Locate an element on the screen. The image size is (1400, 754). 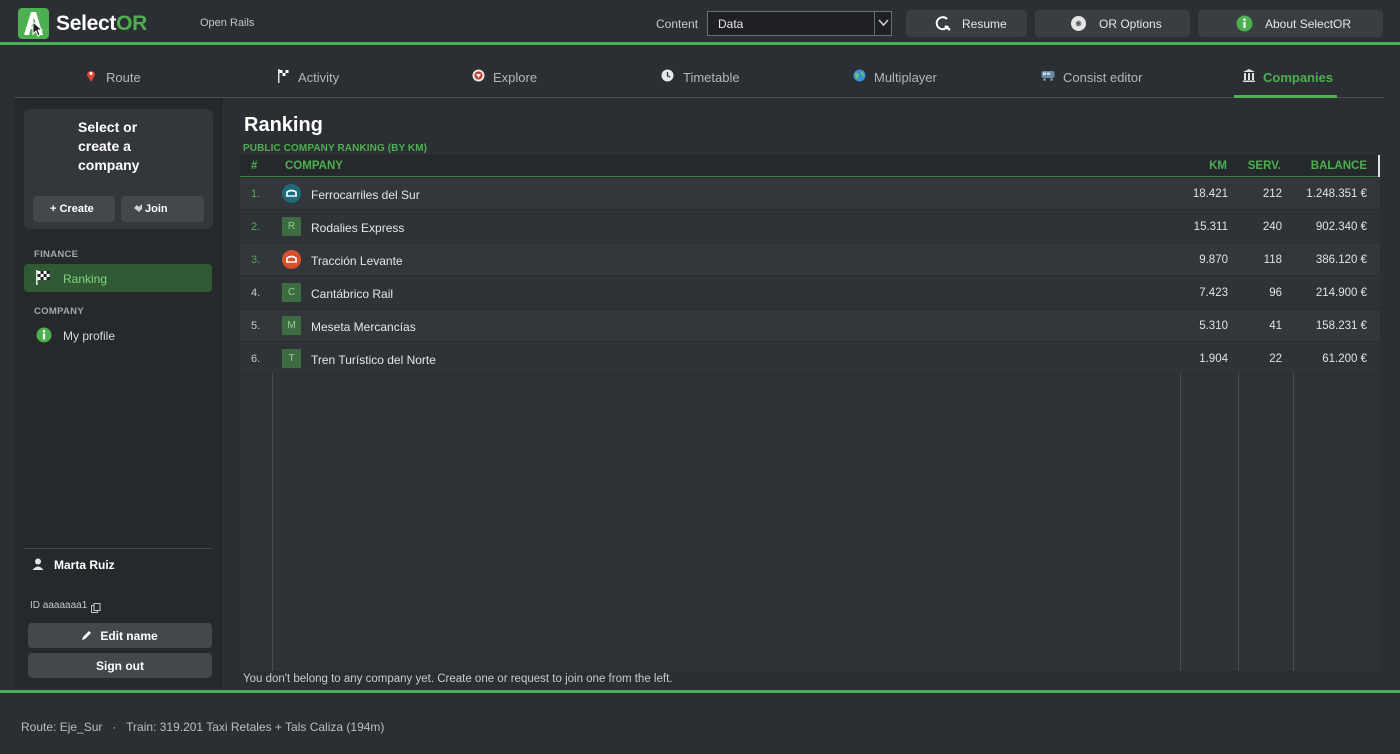
resume-button: Resume is located at coordinates (966, 23).